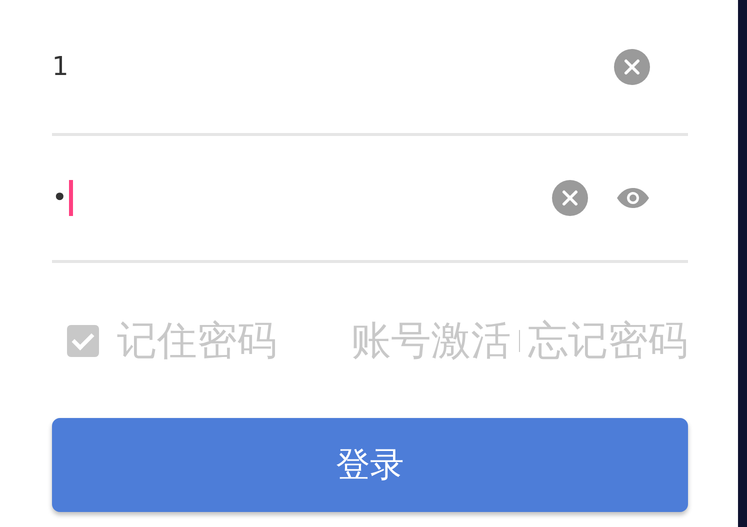 This screenshot has height=527, width=747. I want to click on checkbox, so click(83, 340).